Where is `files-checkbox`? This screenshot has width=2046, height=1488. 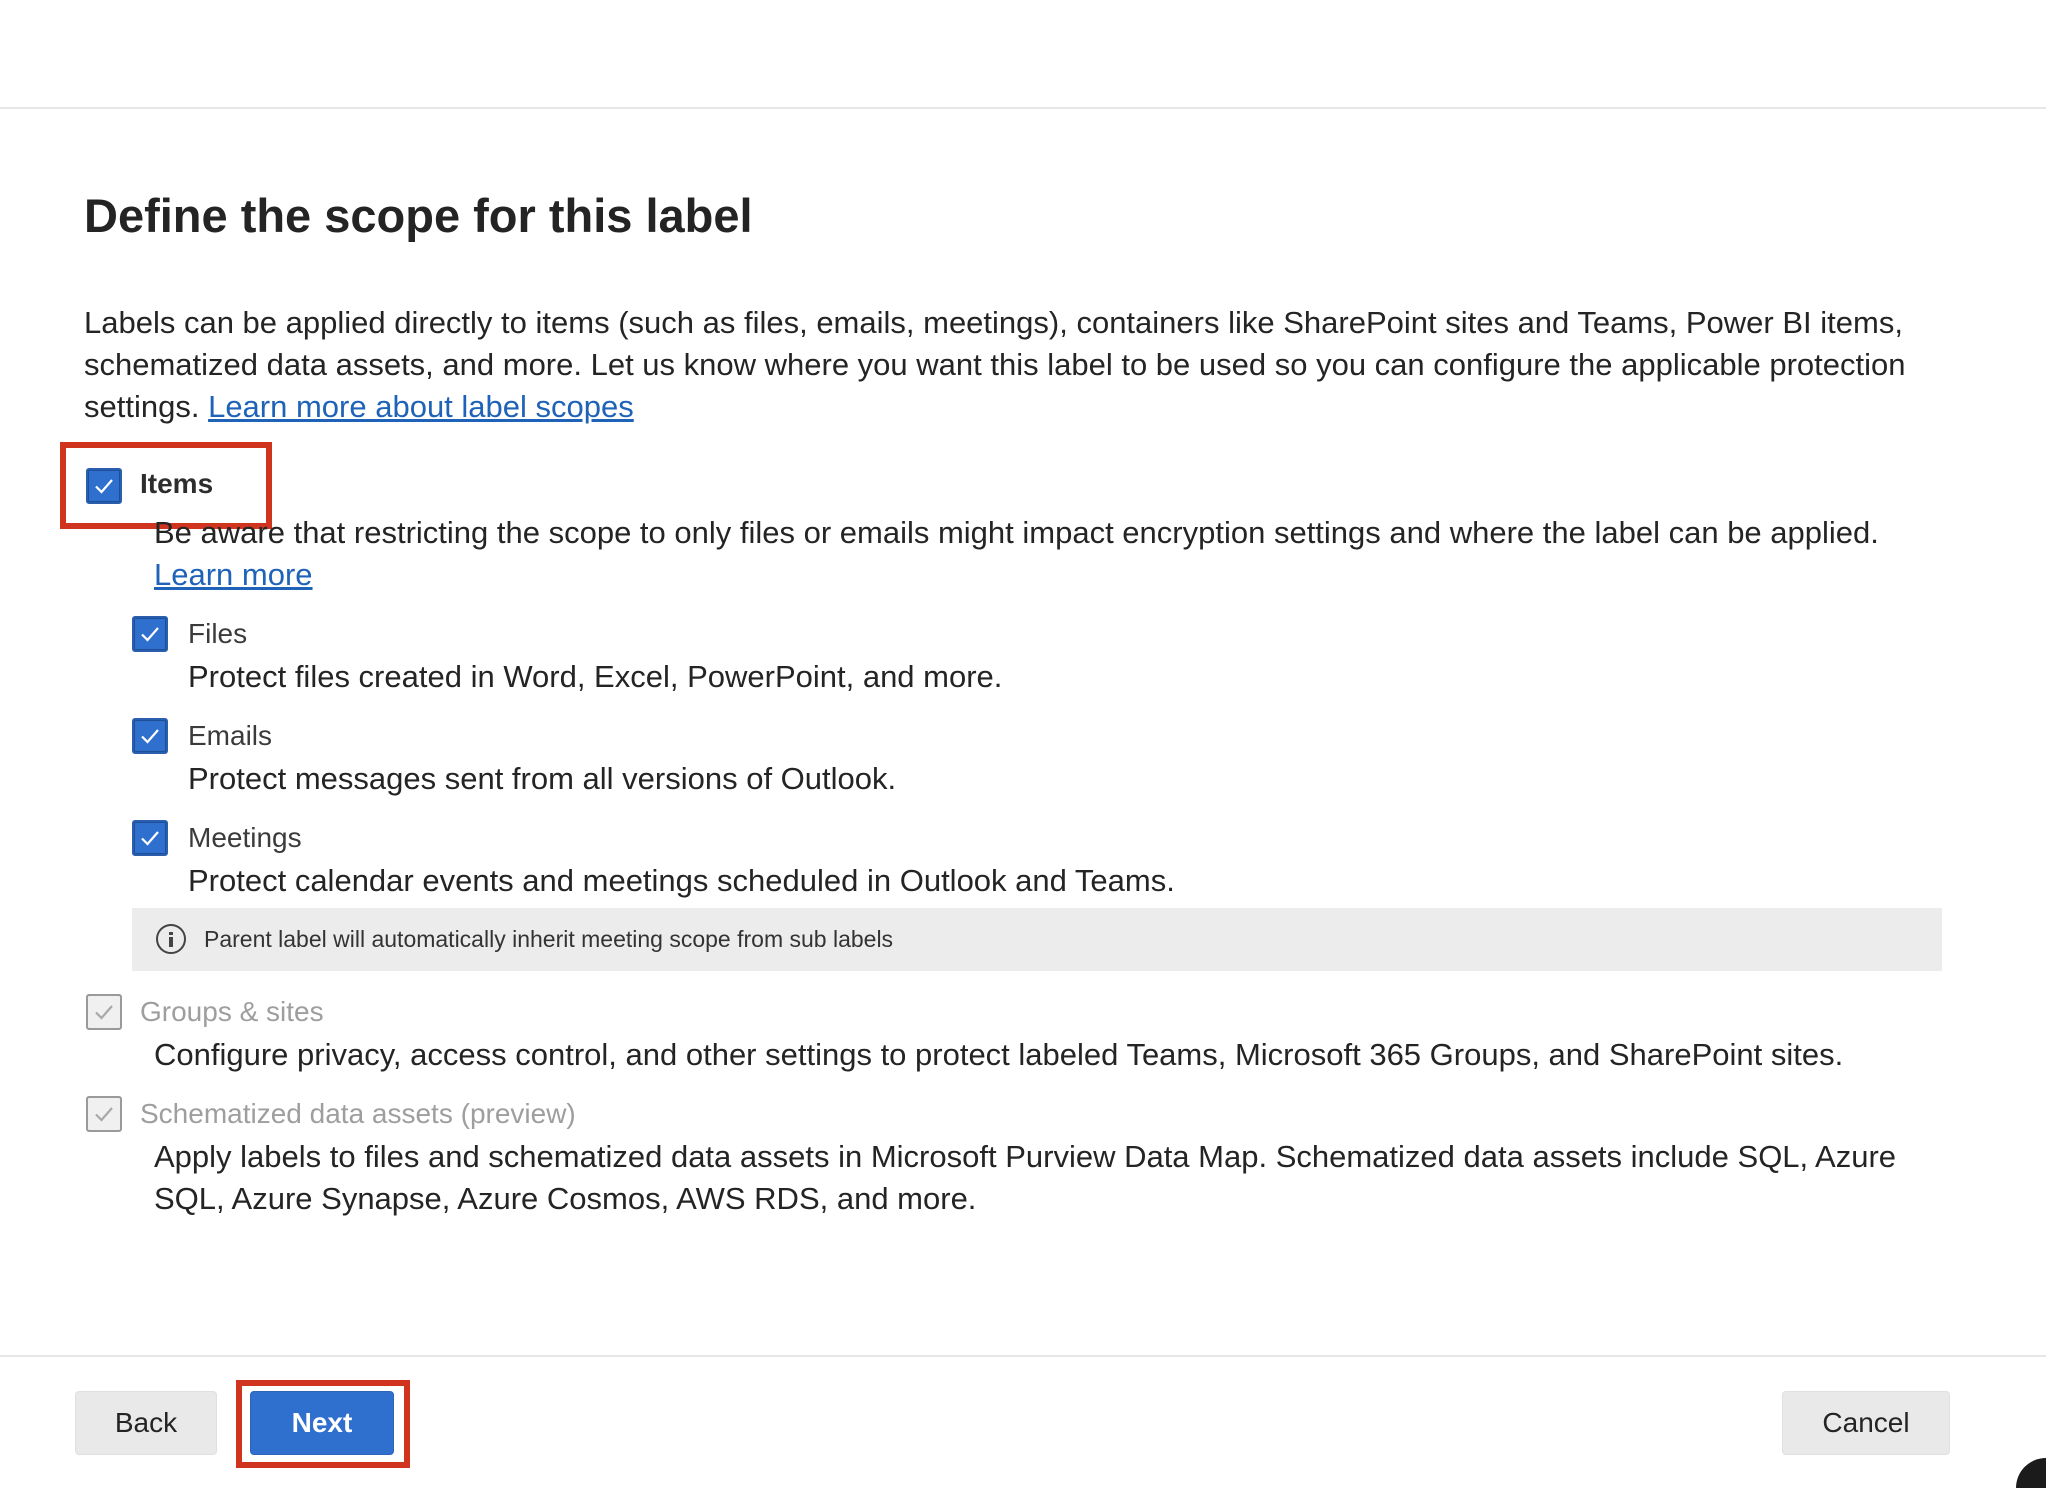 files-checkbox is located at coordinates (150, 634).